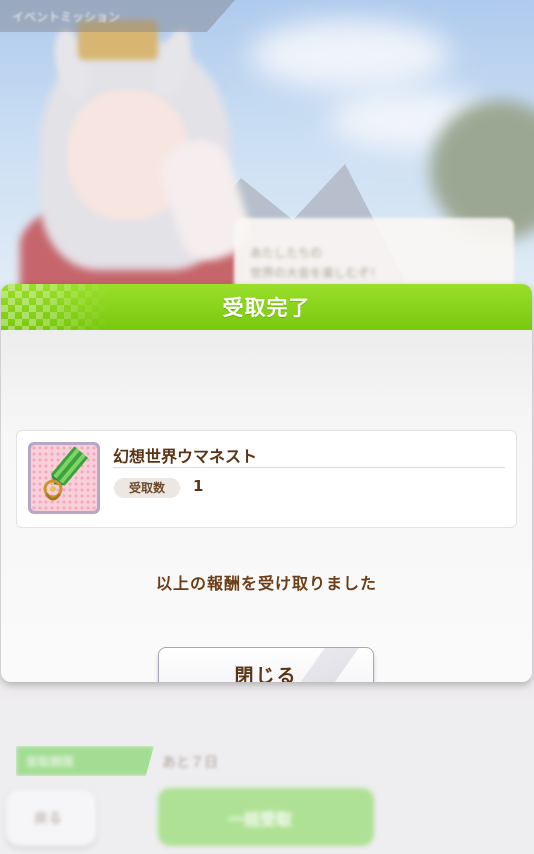  What do you see at coordinates (266, 479) in the screenshot?
I see `reward-item-card: 幻想世界ウマネスト 受取数 1` at bounding box center [266, 479].